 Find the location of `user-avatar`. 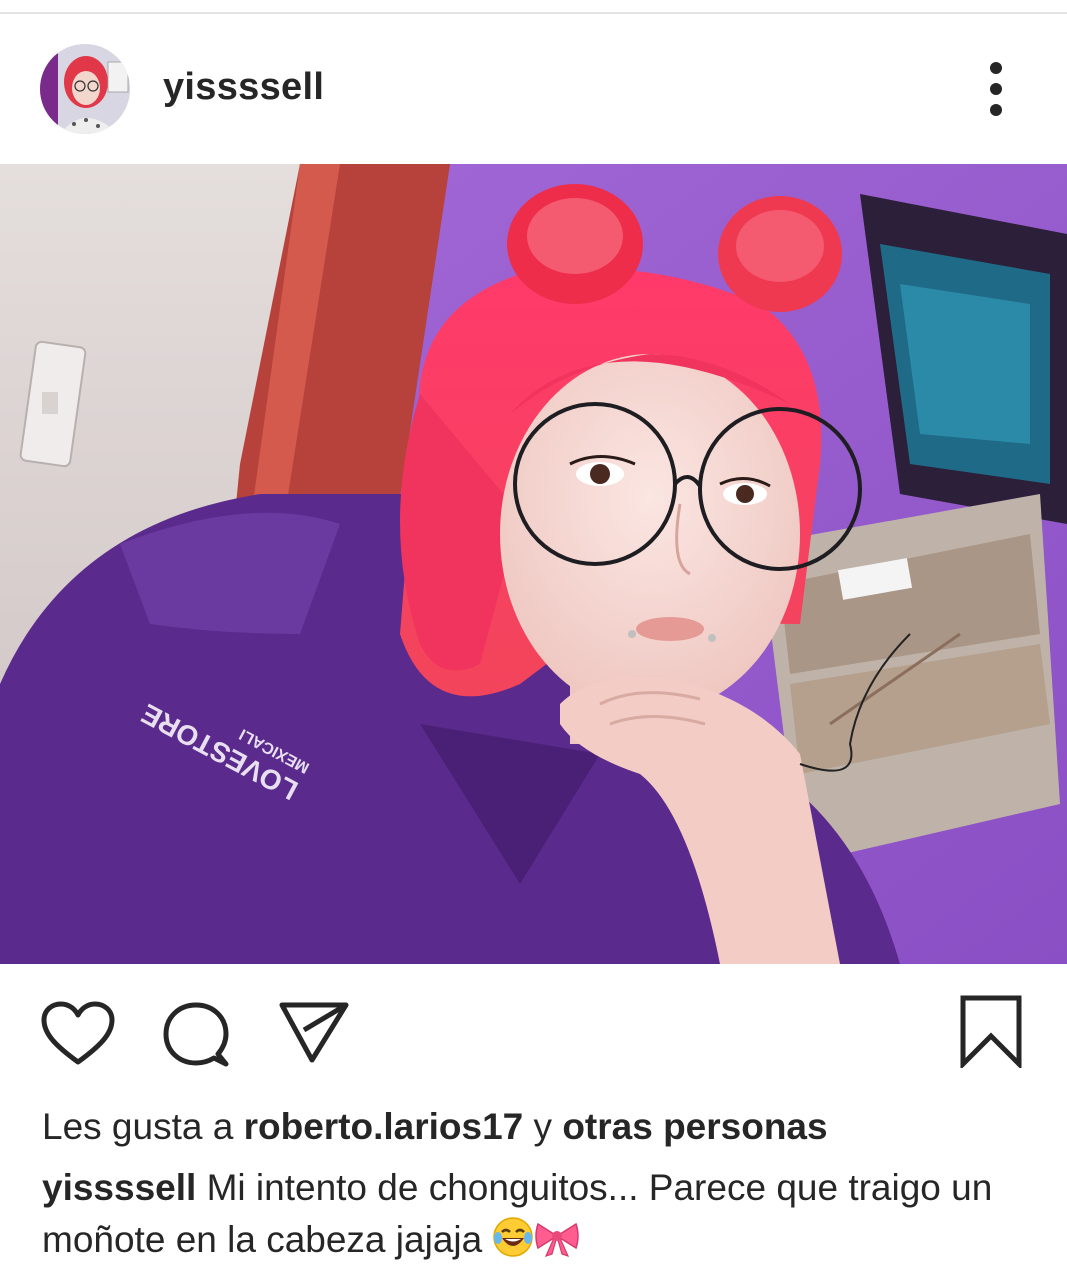

user-avatar is located at coordinates (85, 89).